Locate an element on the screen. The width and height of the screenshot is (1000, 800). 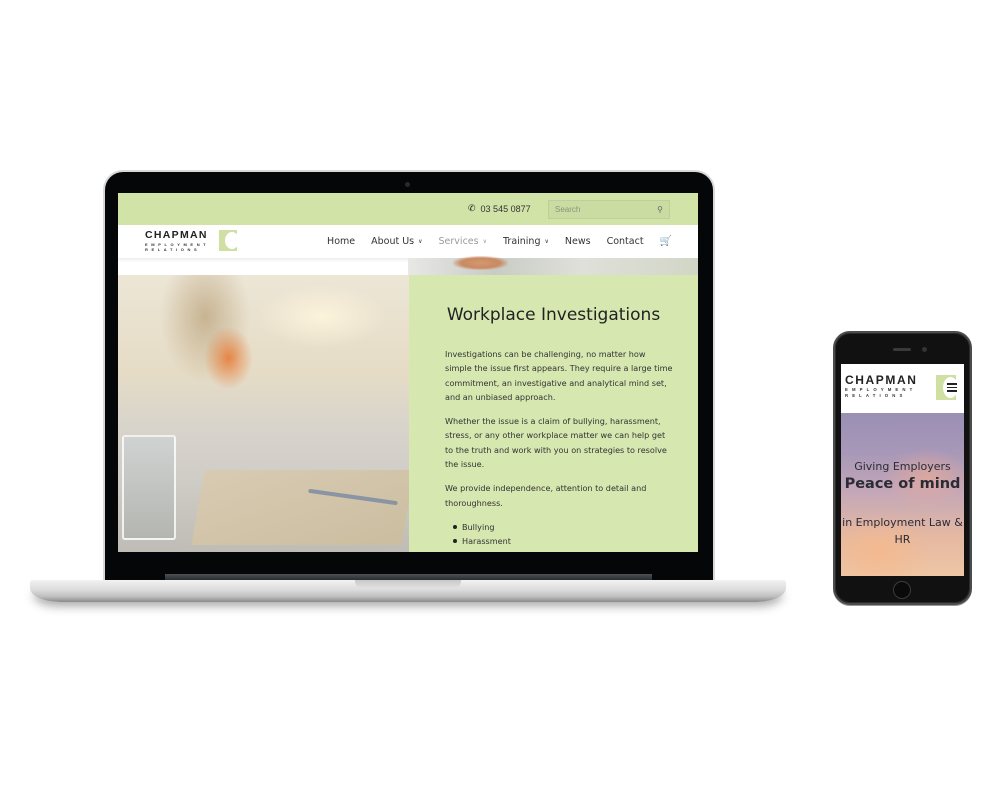
logo-line2: RELATIONS is located at coordinates (173, 249).